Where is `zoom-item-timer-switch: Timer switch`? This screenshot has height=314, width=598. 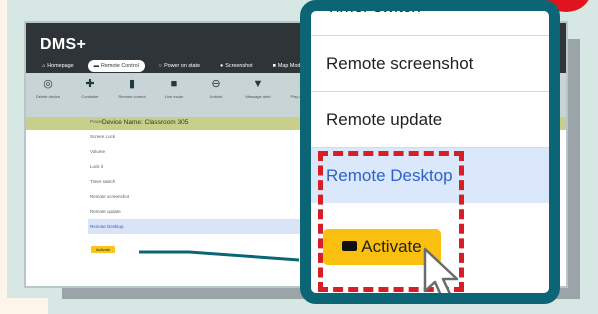 zoom-item-timer-switch: Timer switch is located at coordinates (430, 23).